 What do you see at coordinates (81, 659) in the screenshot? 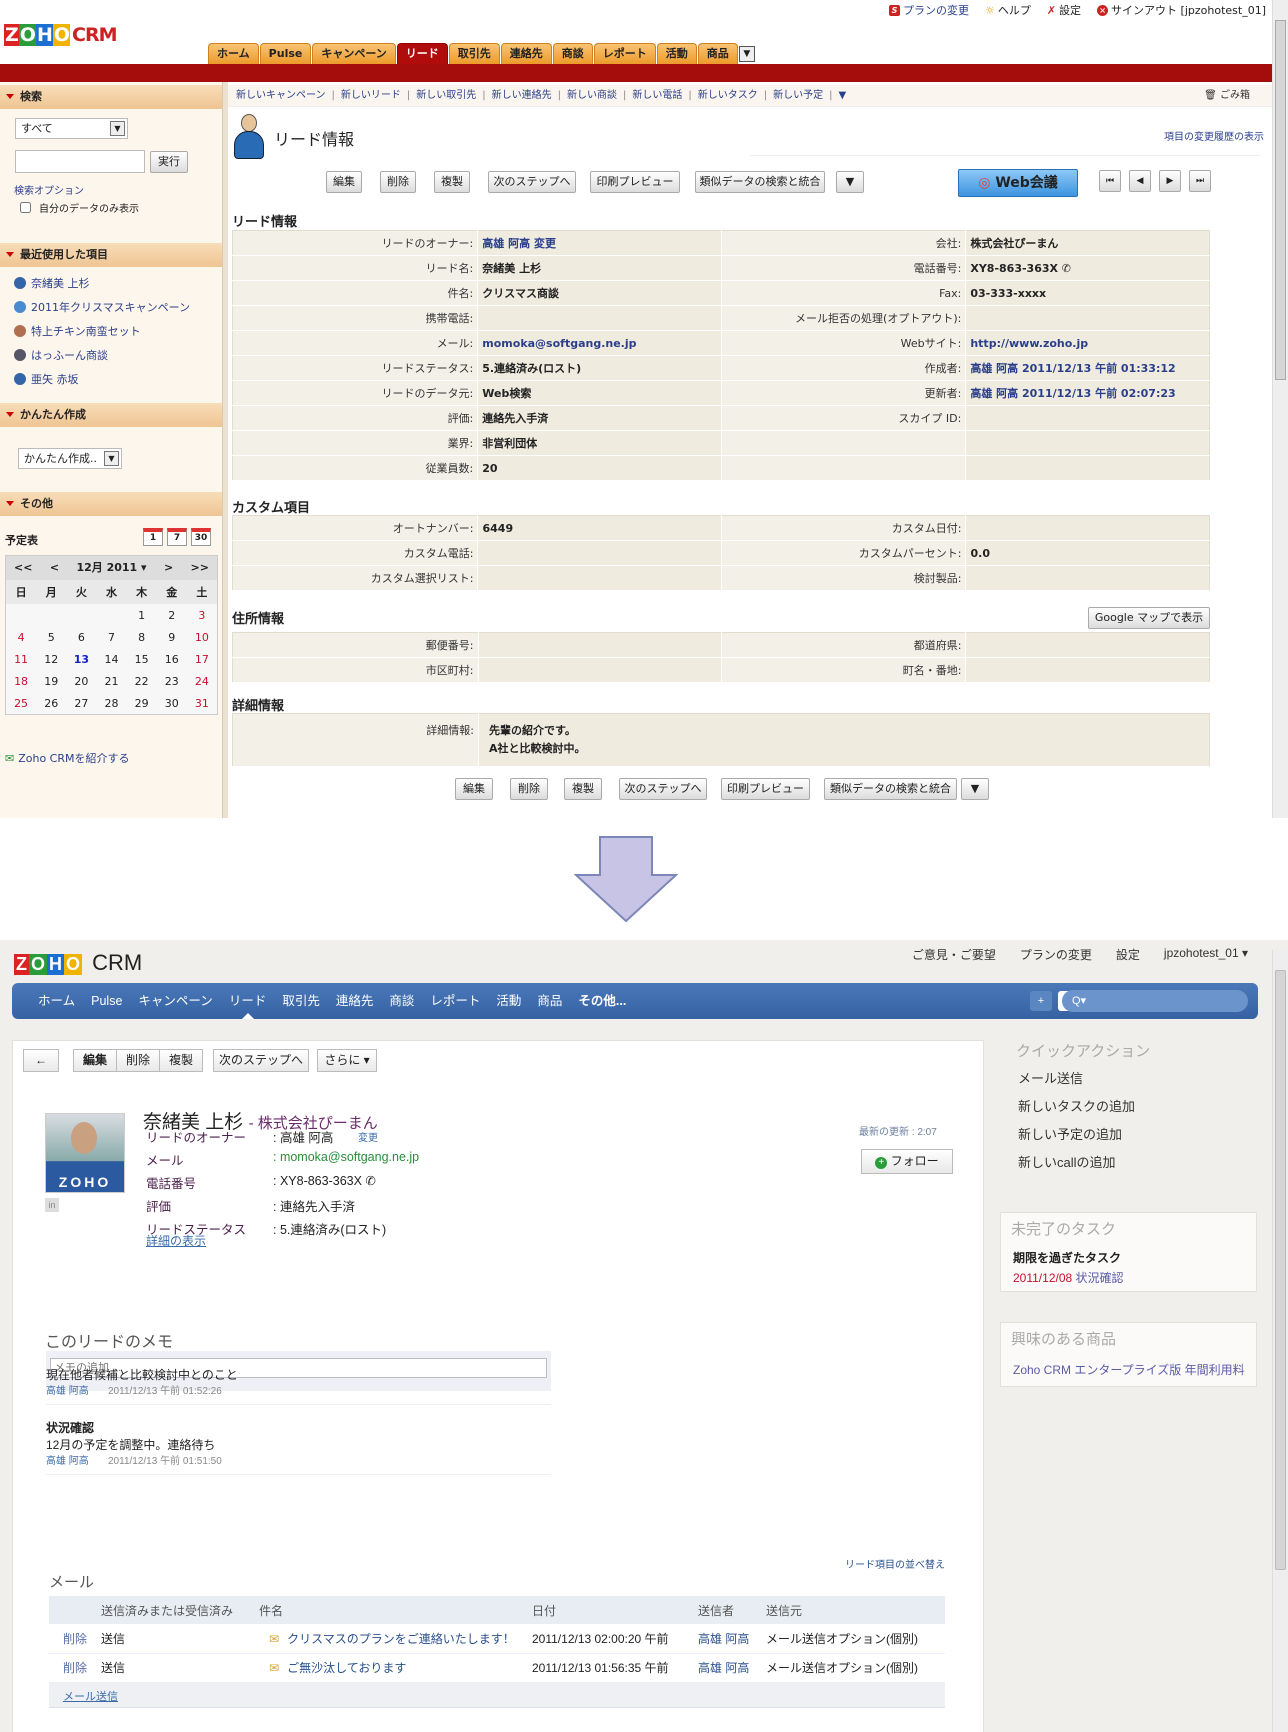
I see `calendar-day: 13` at bounding box center [81, 659].